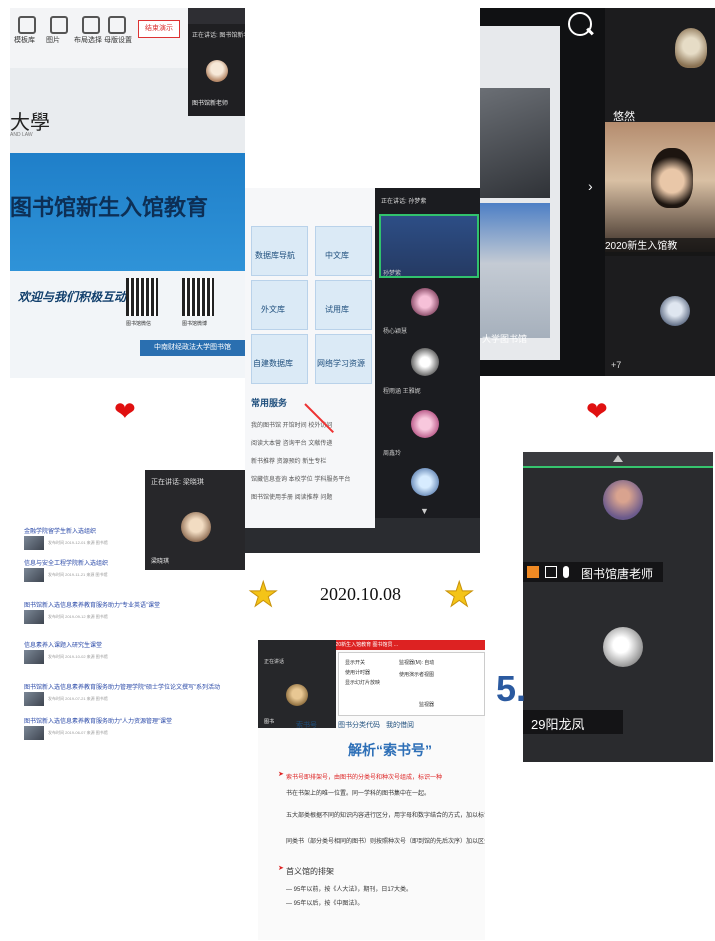 Image resolution: width=715 pixels, height=941 pixels. Describe the element at coordinates (192, 348) in the screenshot. I see `slide-footer: 中南财经政法大学图书馆` at that location.